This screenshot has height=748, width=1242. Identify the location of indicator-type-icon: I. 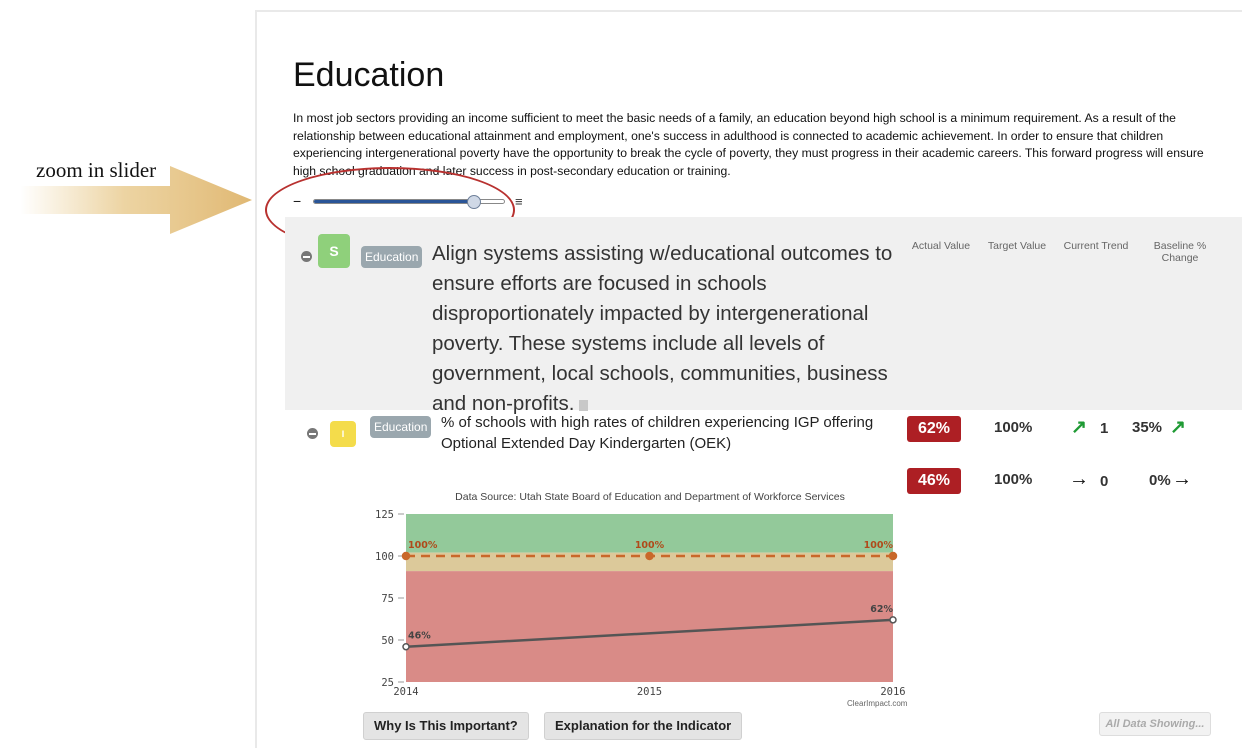
(343, 434).